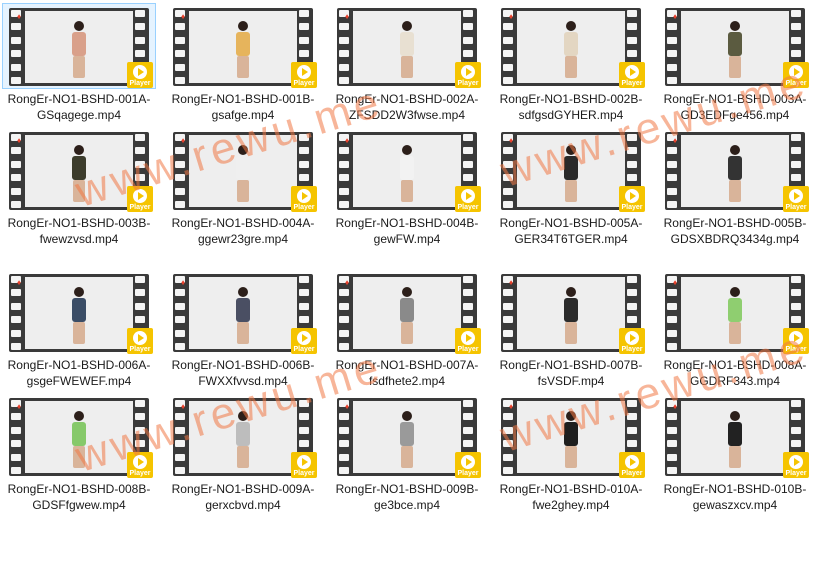 The image size is (813, 588). I want to click on file-item: ♦ Player RongEr-NO1-BSHD-001A-GSqagege.mp4, so click(79, 63).